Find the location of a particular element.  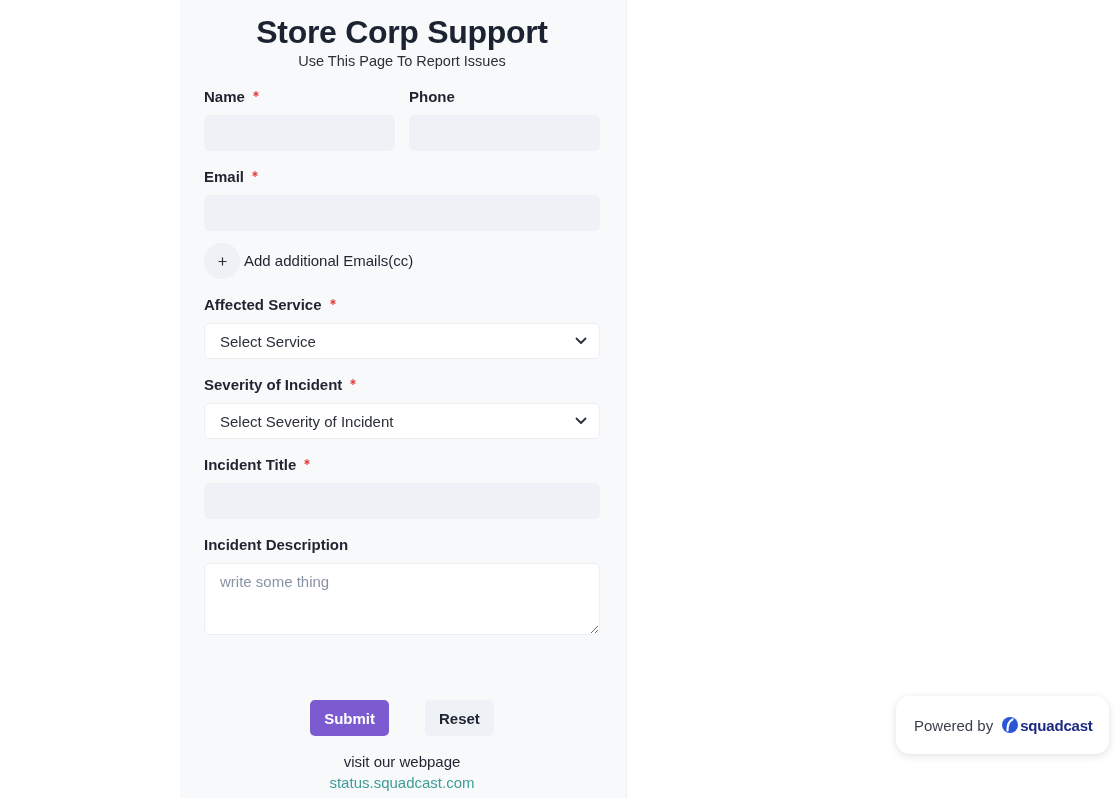

submit-button: Submit is located at coordinates (349, 718).